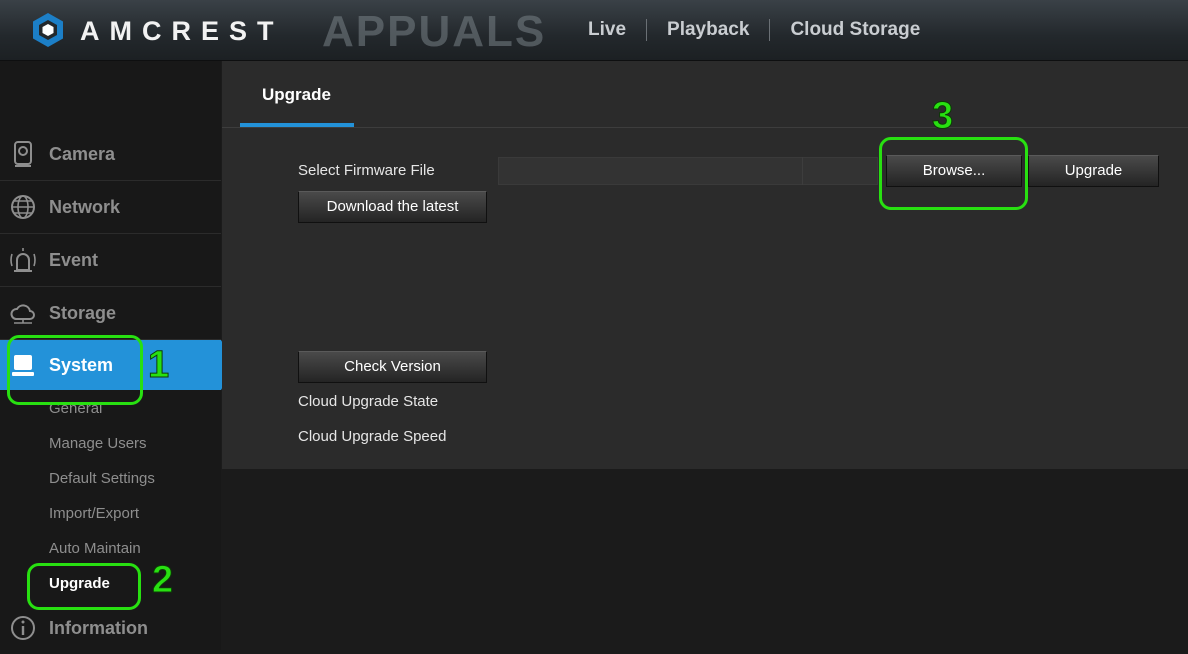 Image resolution: width=1188 pixels, height=654 pixels. Describe the element at coordinates (23, 628) in the screenshot. I see `info-icon` at that location.